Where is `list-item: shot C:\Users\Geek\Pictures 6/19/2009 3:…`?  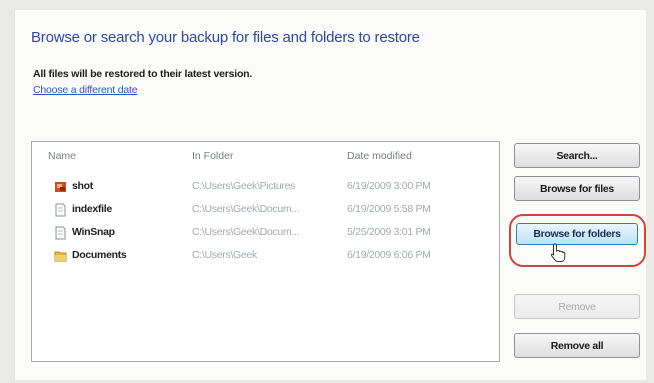 list-item: shot C:\Users\Geek\Pictures 6/19/2009 3:… is located at coordinates (265, 188).